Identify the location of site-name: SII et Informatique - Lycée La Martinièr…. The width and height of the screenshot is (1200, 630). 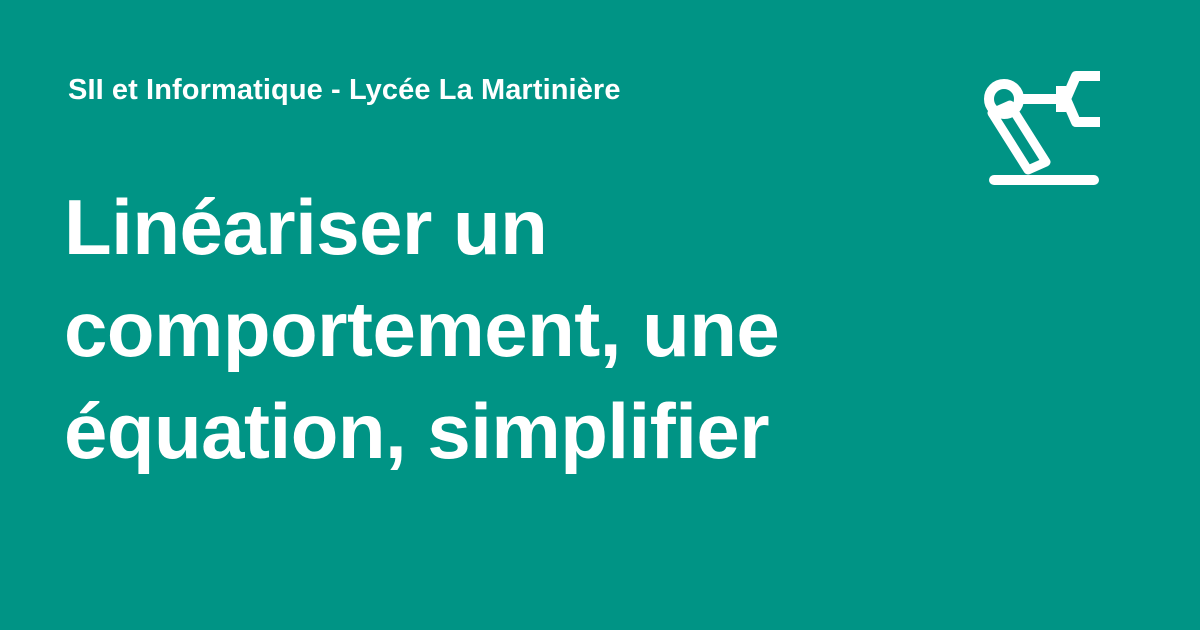
(344, 90).